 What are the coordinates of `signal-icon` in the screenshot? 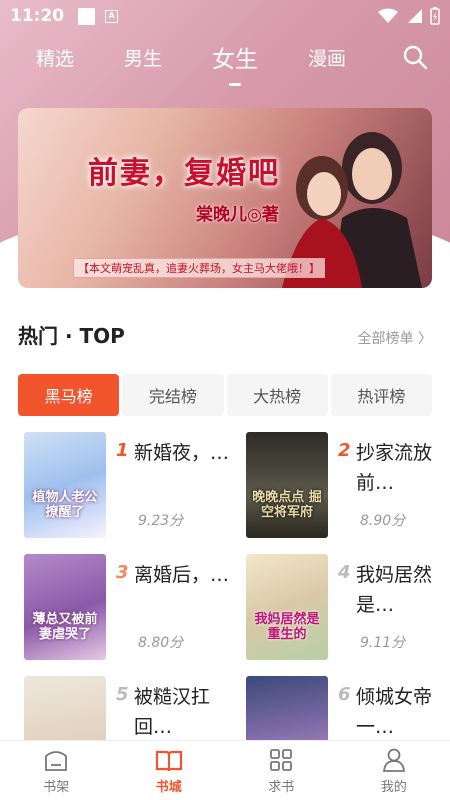 It's located at (415, 16).